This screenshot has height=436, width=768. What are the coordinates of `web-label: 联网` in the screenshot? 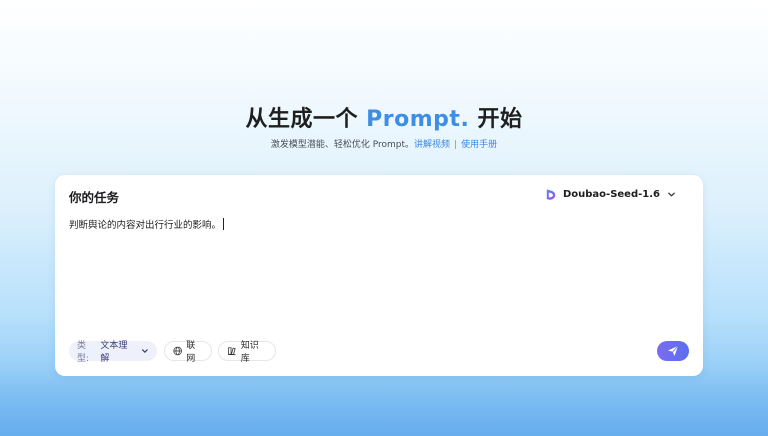 It's located at (191, 352).